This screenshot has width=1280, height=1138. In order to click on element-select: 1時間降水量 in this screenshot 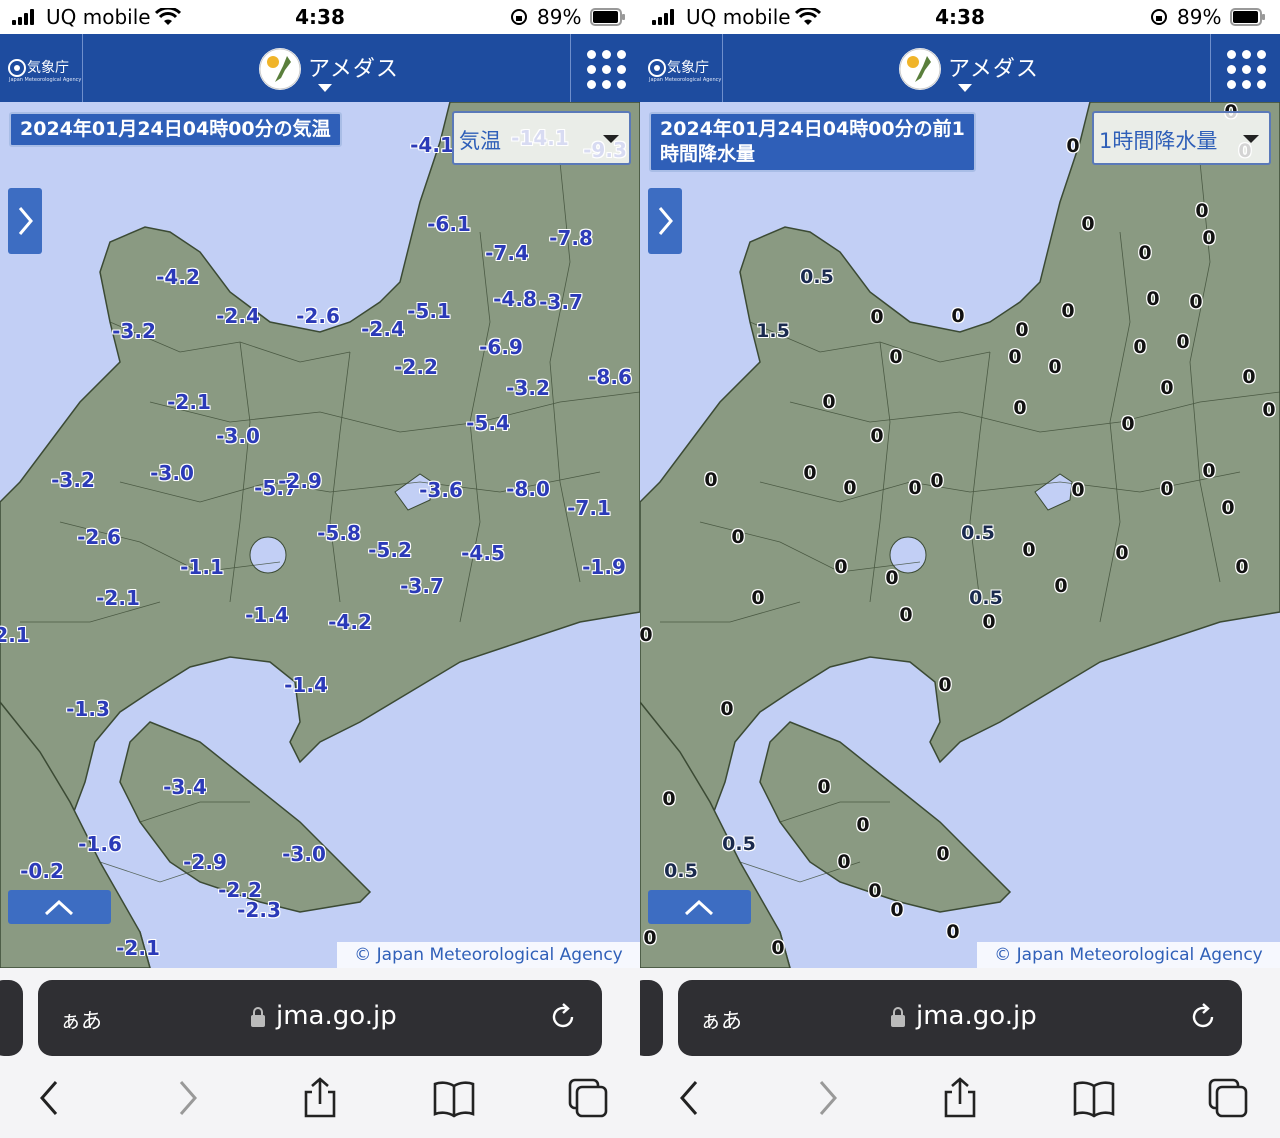, I will do `click(1181, 138)`.